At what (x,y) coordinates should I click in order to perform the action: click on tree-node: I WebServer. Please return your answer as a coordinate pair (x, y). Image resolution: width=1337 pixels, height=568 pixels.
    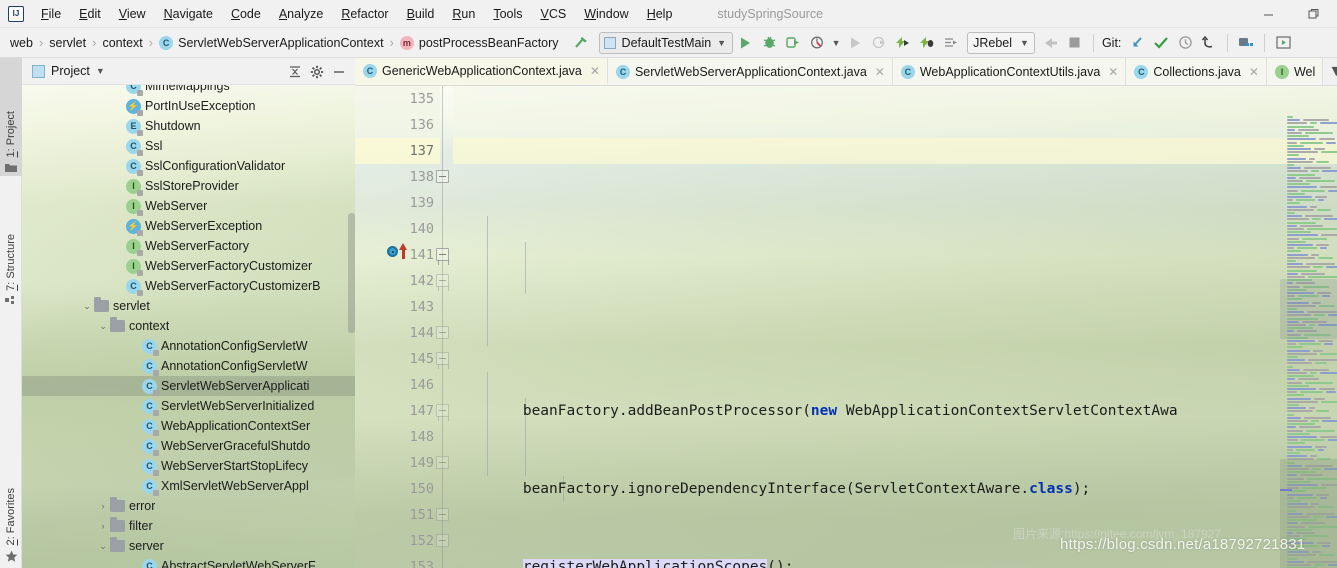
    Looking at the image, I should click on (188, 206).